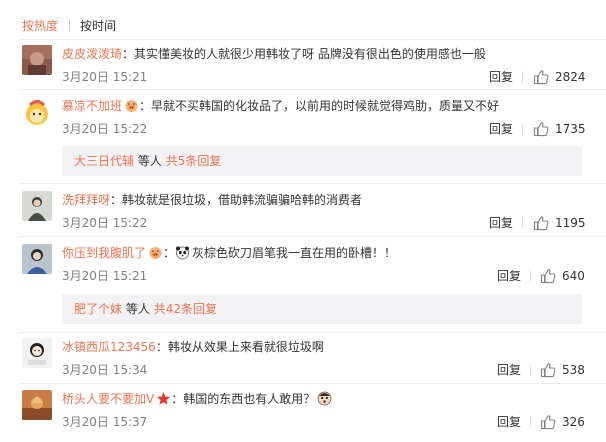  Describe the element at coordinates (245, 347) in the screenshot. I see `comment-text: 韩妆从效果上来看就很垃圾啊` at that location.